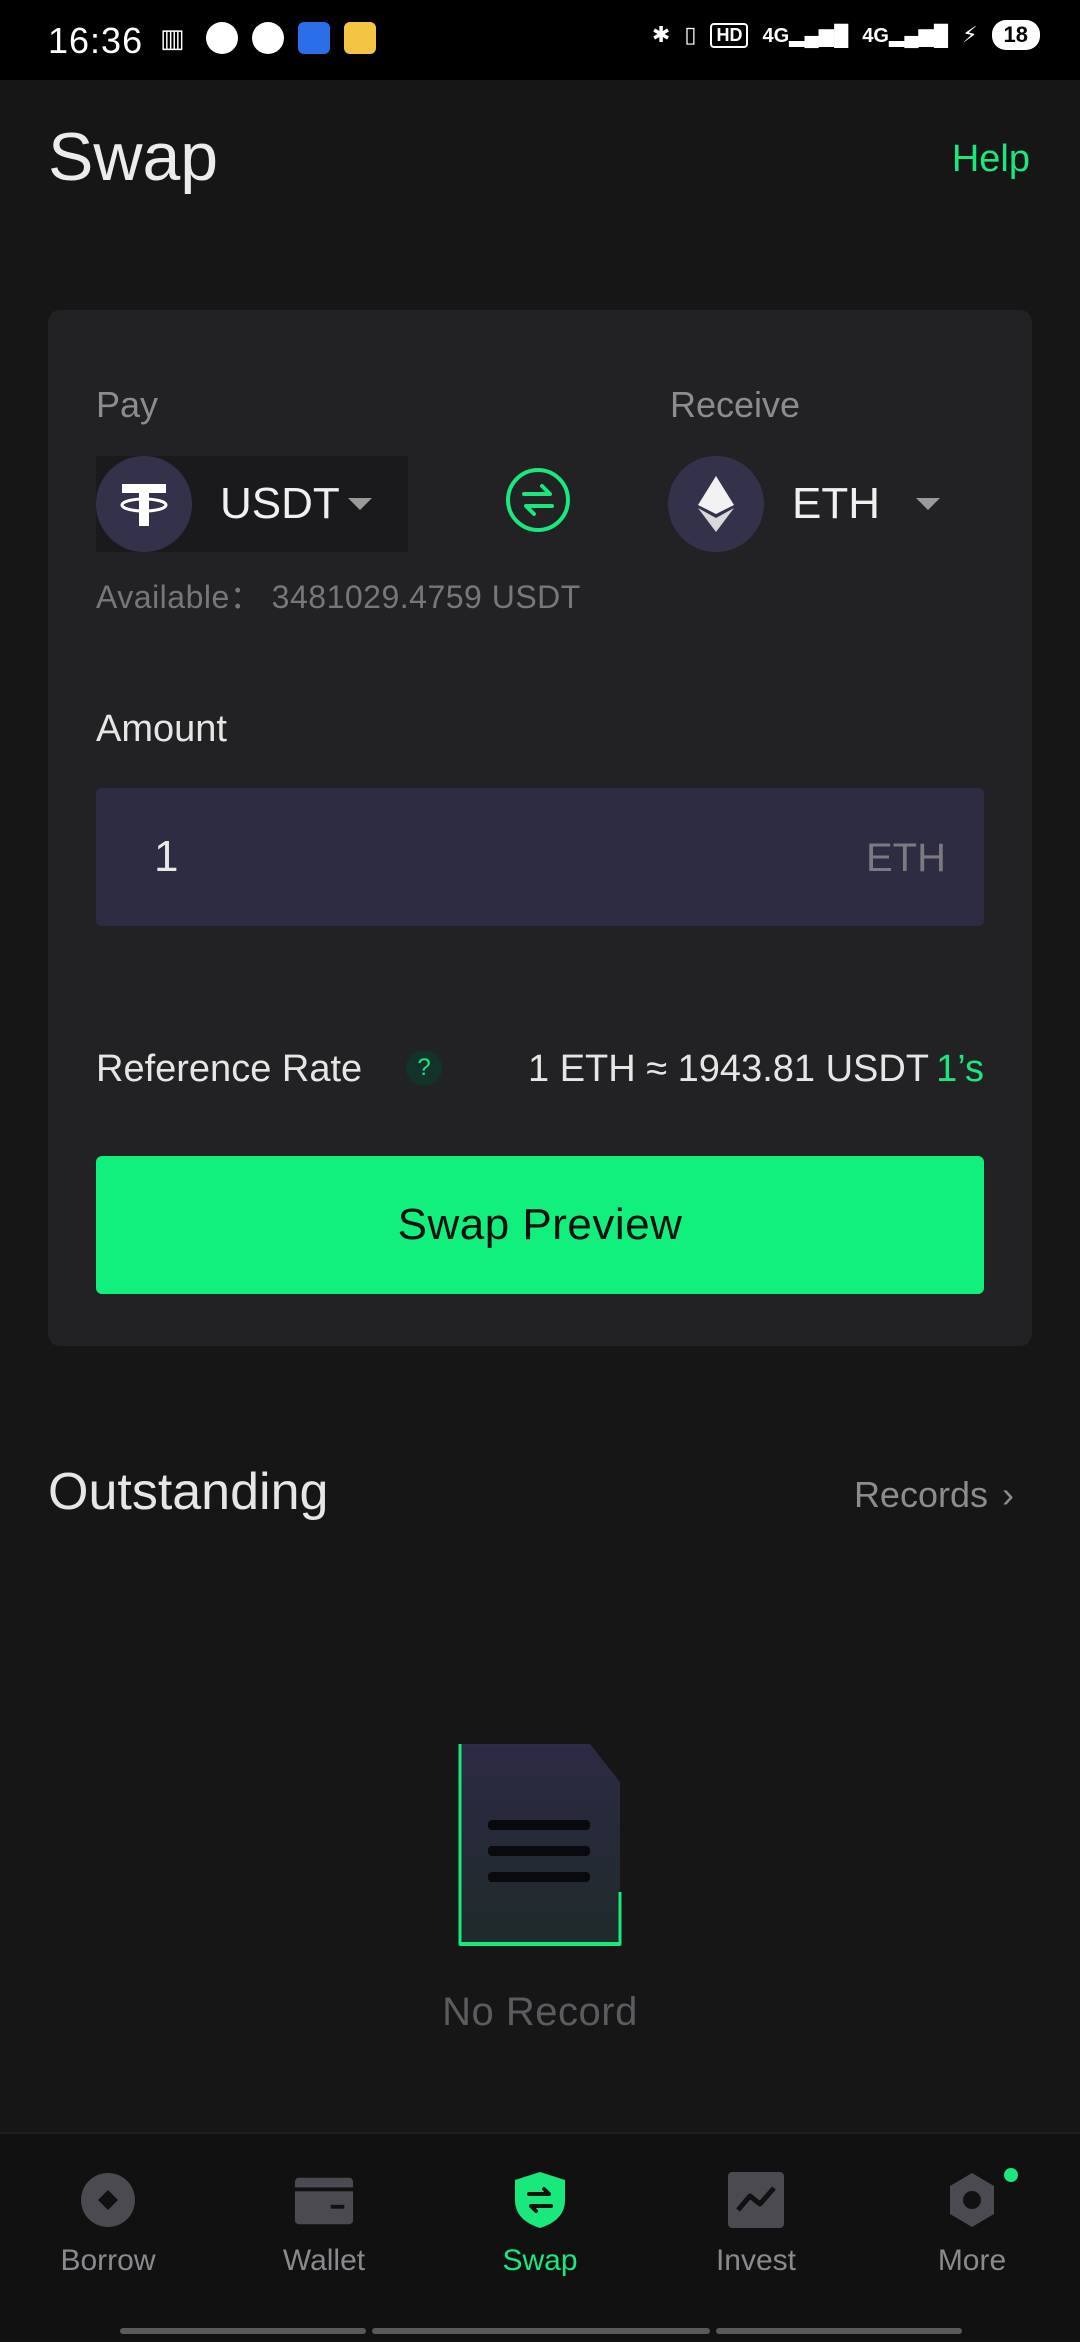 The height and width of the screenshot is (2342, 1080). What do you see at coordinates (991, 159) in the screenshot?
I see `help-link: Help` at bounding box center [991, 159].